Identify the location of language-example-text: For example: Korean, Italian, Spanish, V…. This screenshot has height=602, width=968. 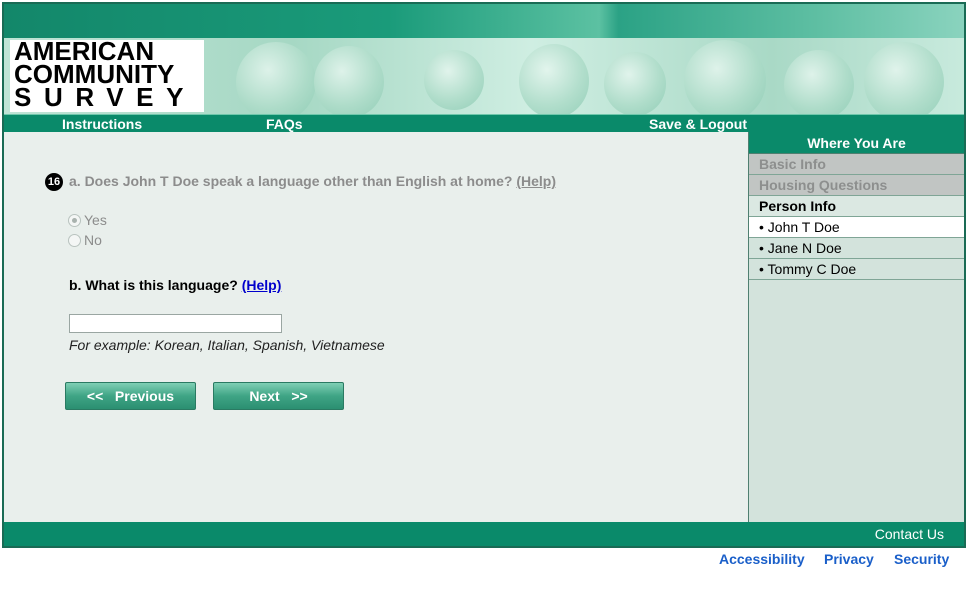
(227, 345).